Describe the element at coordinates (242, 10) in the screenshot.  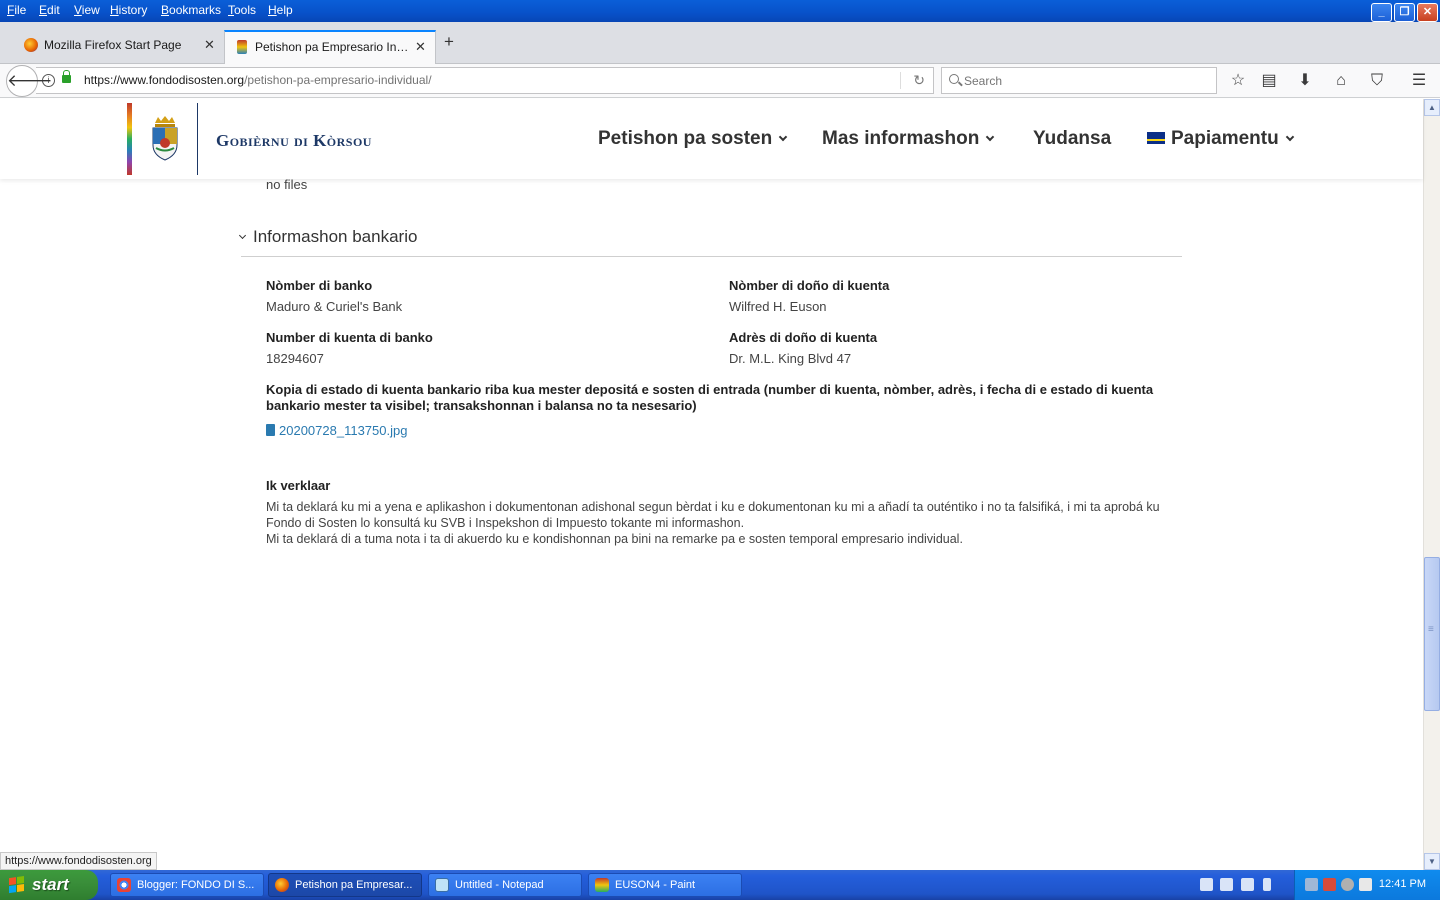
I see `menu-tools: Tools` at that location.